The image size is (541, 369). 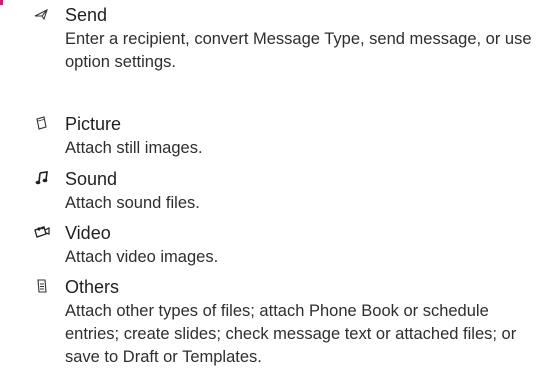 What do you see at coordinates (42, 178) in the screenshot?
I see `sound-icon` at bounding box center [42, 178].